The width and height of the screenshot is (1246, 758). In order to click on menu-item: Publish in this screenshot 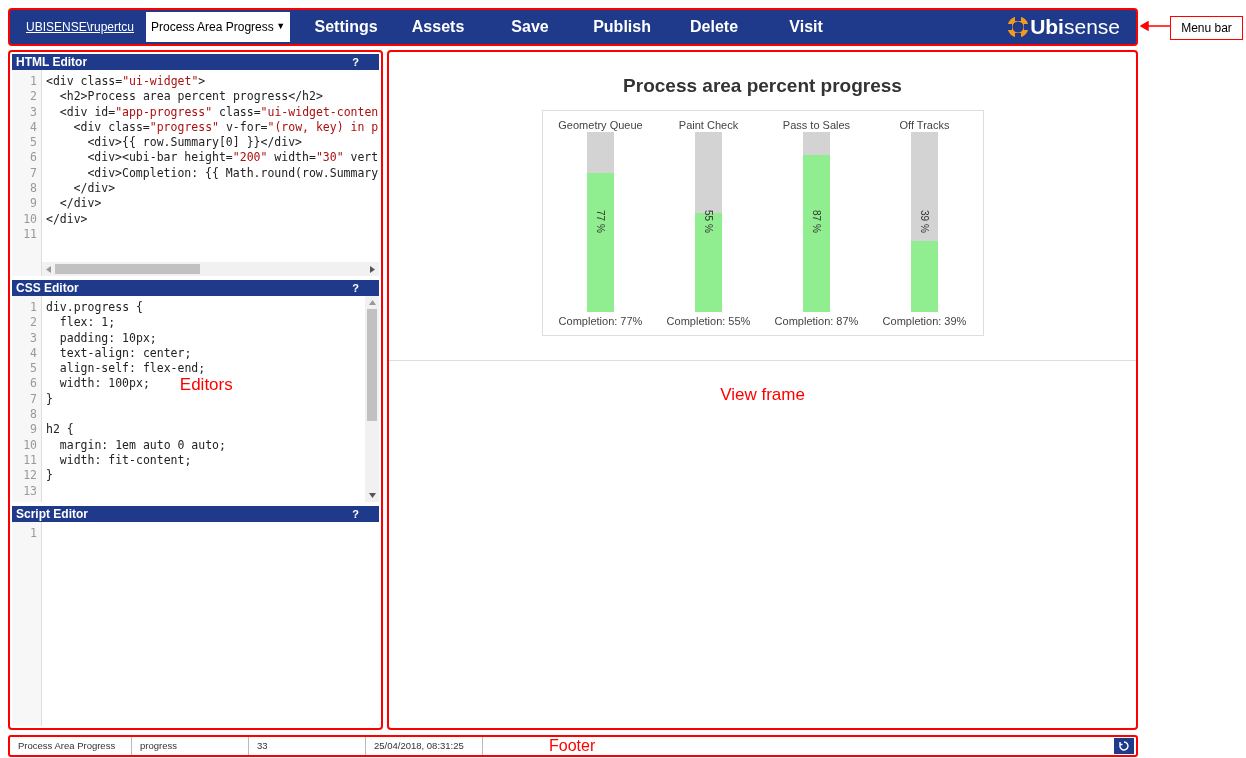, I will do `click(622, 27)`.